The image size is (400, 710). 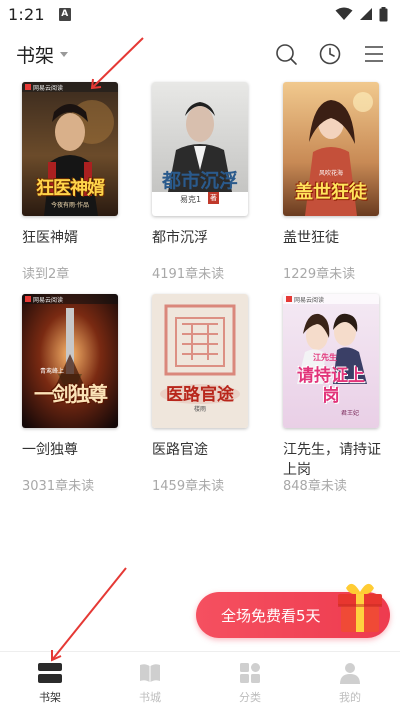 I want to click on annotation-arrow-tab, so click(x=89, y=614).